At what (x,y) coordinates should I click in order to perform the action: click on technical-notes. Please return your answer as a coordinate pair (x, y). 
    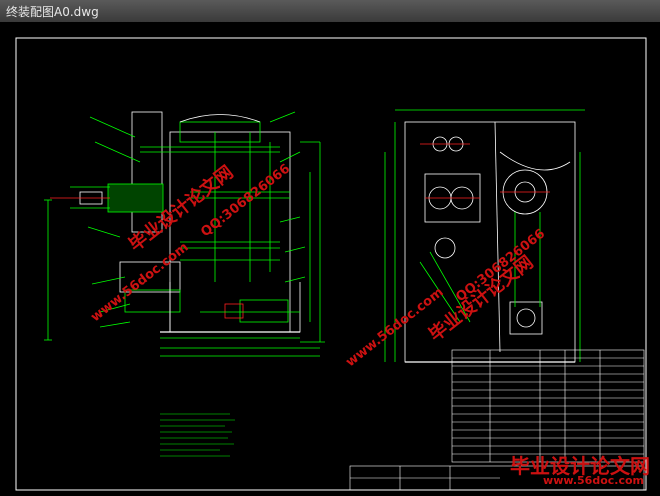
    Looking at the image, I should click on (197, 435).